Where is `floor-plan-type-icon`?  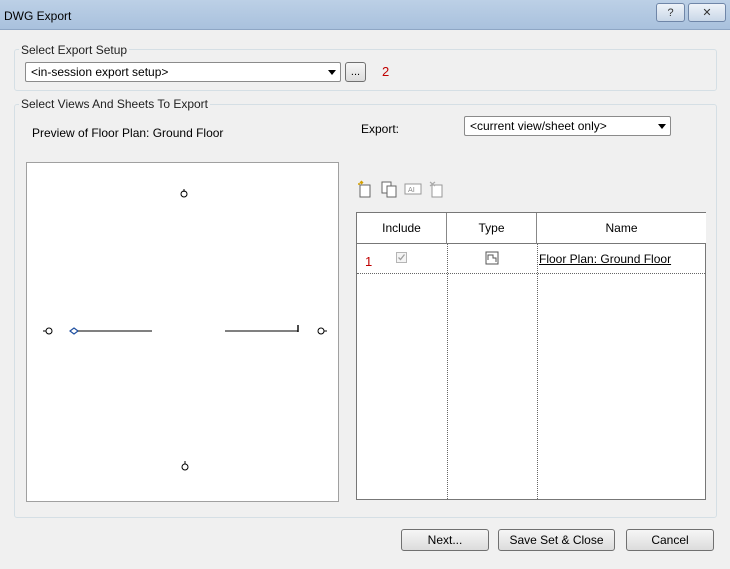
floor-plan-type-icon is located at coordinates (492, 258).